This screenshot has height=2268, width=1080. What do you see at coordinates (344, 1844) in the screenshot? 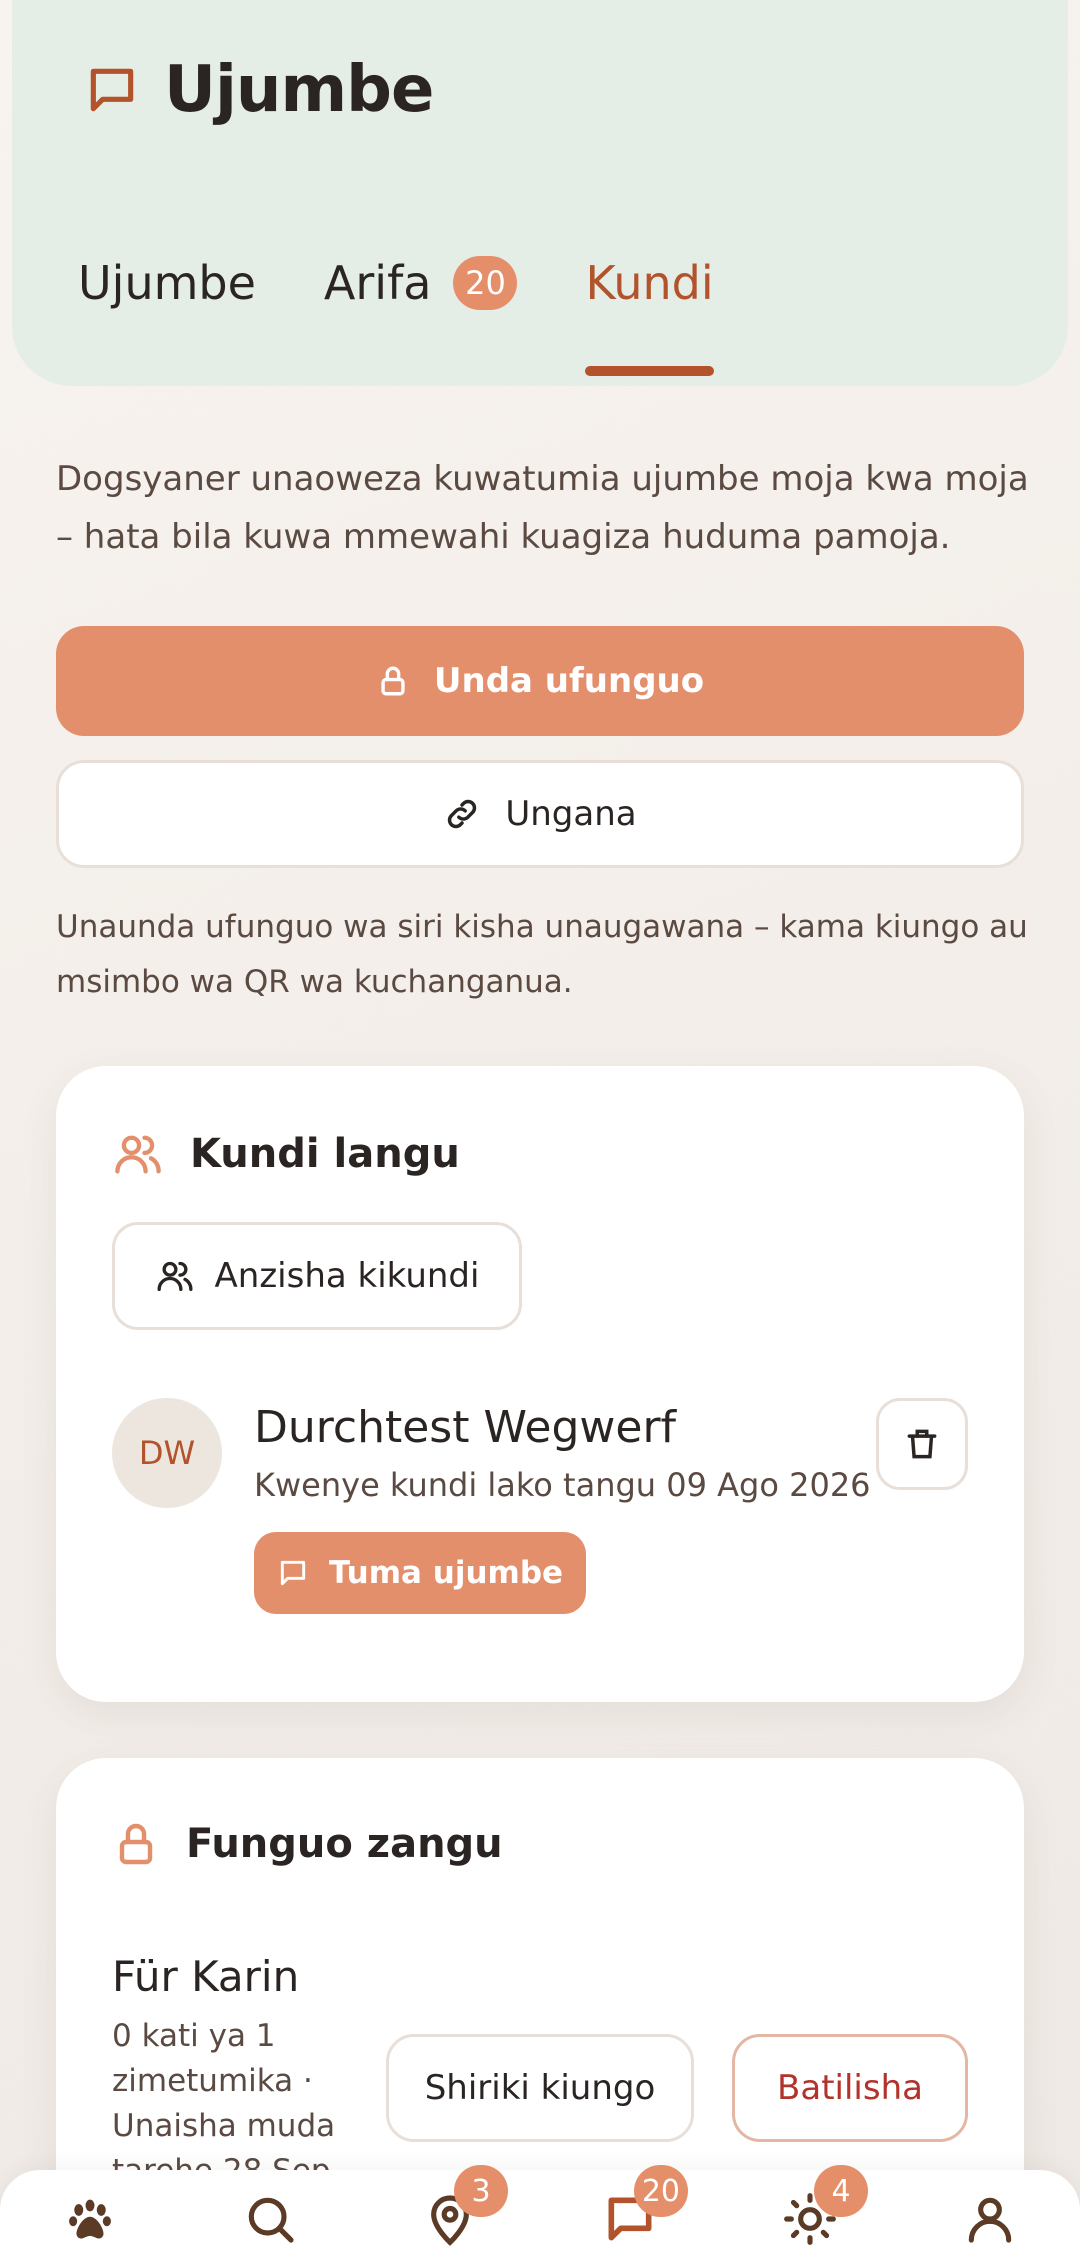
I see `my-keys-title: Funguo zangu` at bounding box center [344, 1844].